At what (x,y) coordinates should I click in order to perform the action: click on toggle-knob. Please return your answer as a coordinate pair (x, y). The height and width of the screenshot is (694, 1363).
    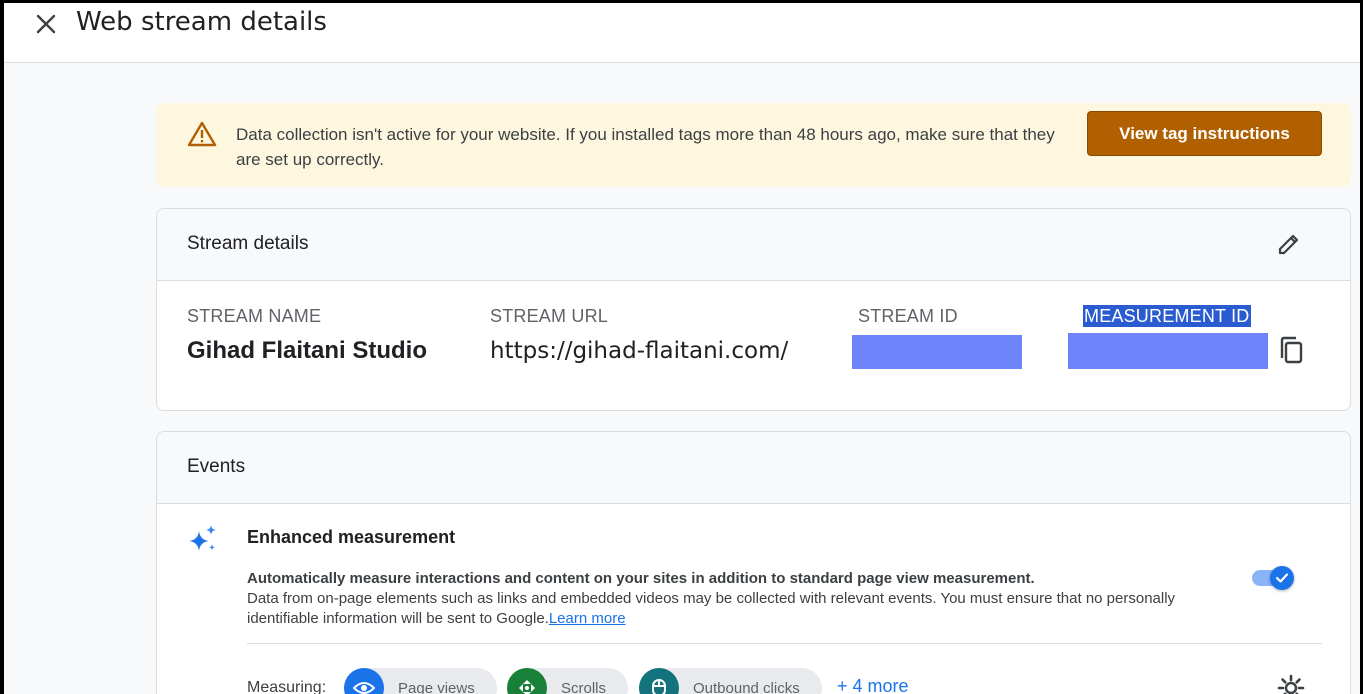
    Looking at the image, I should click on (1282, 578).